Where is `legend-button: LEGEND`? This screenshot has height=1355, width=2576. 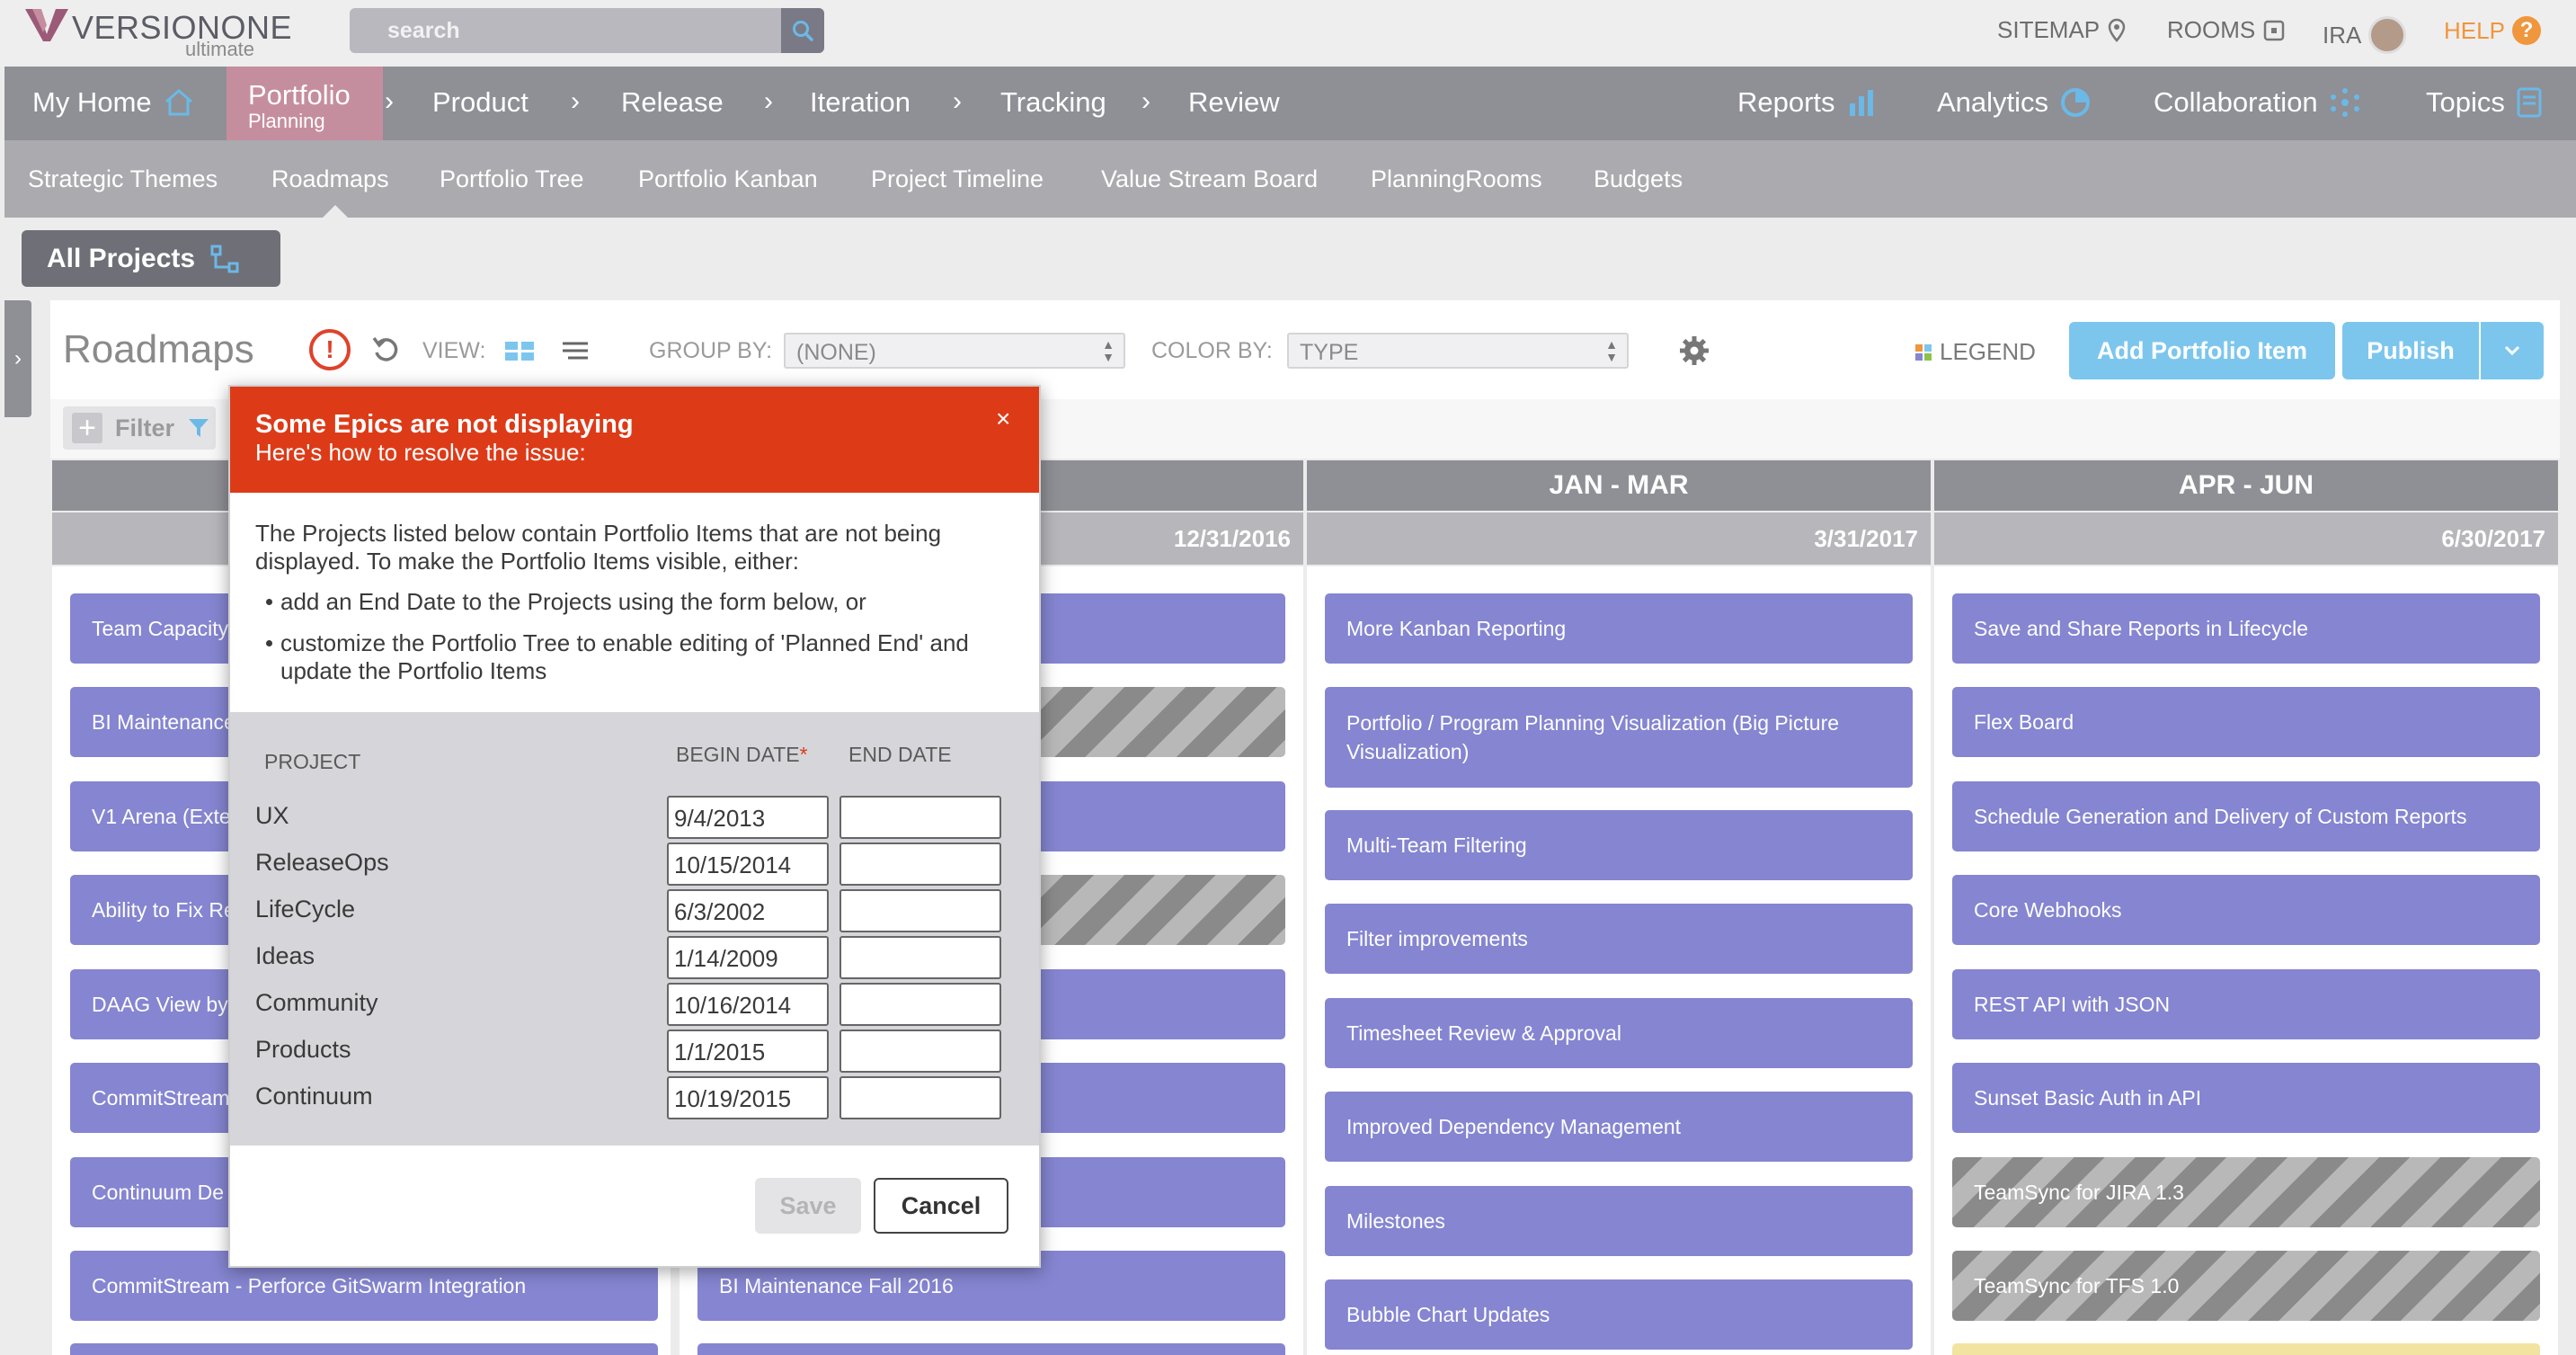 legend-button: LEGEND is located at coordinates (1975, 352).